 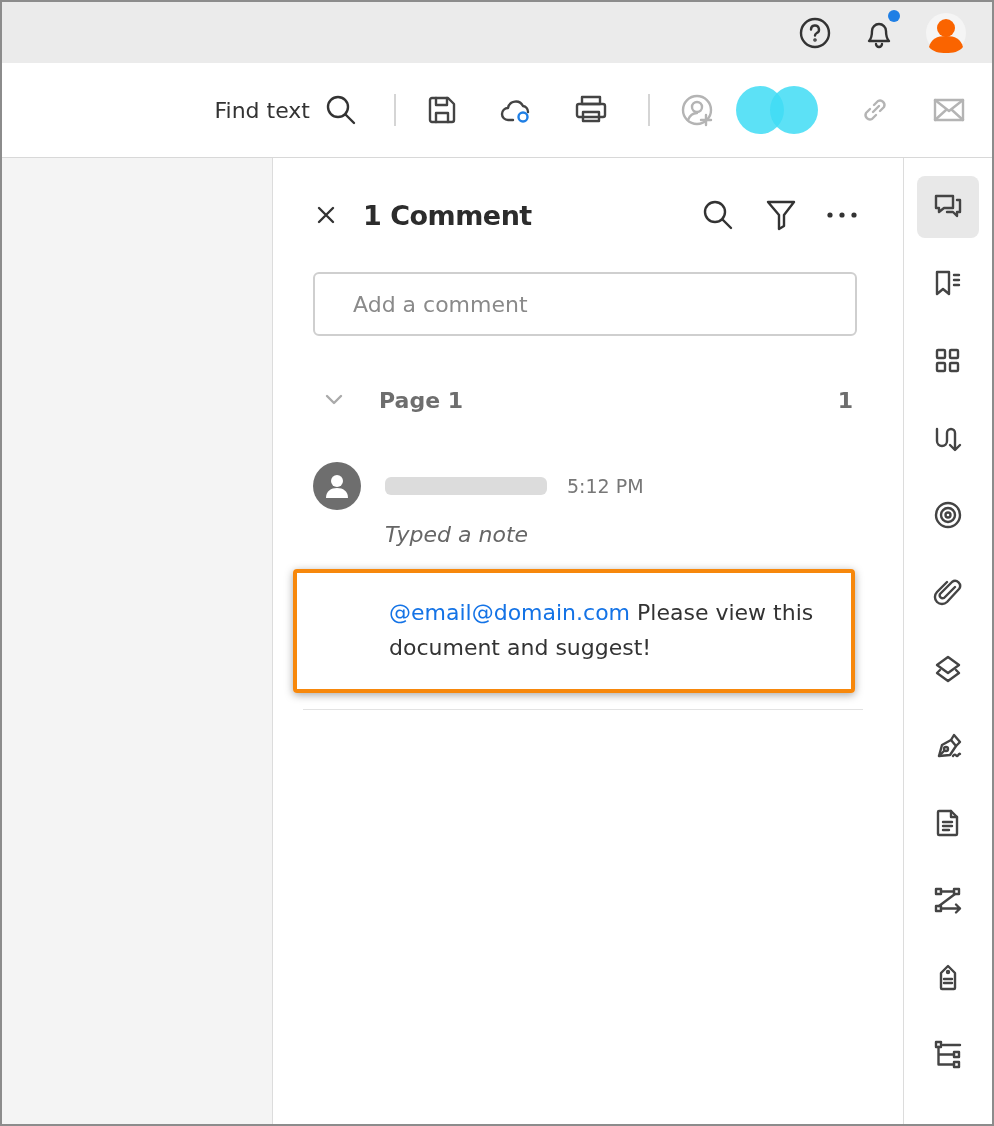 I want to click on comment-action: Typed a note, so click(x=457, y=534).